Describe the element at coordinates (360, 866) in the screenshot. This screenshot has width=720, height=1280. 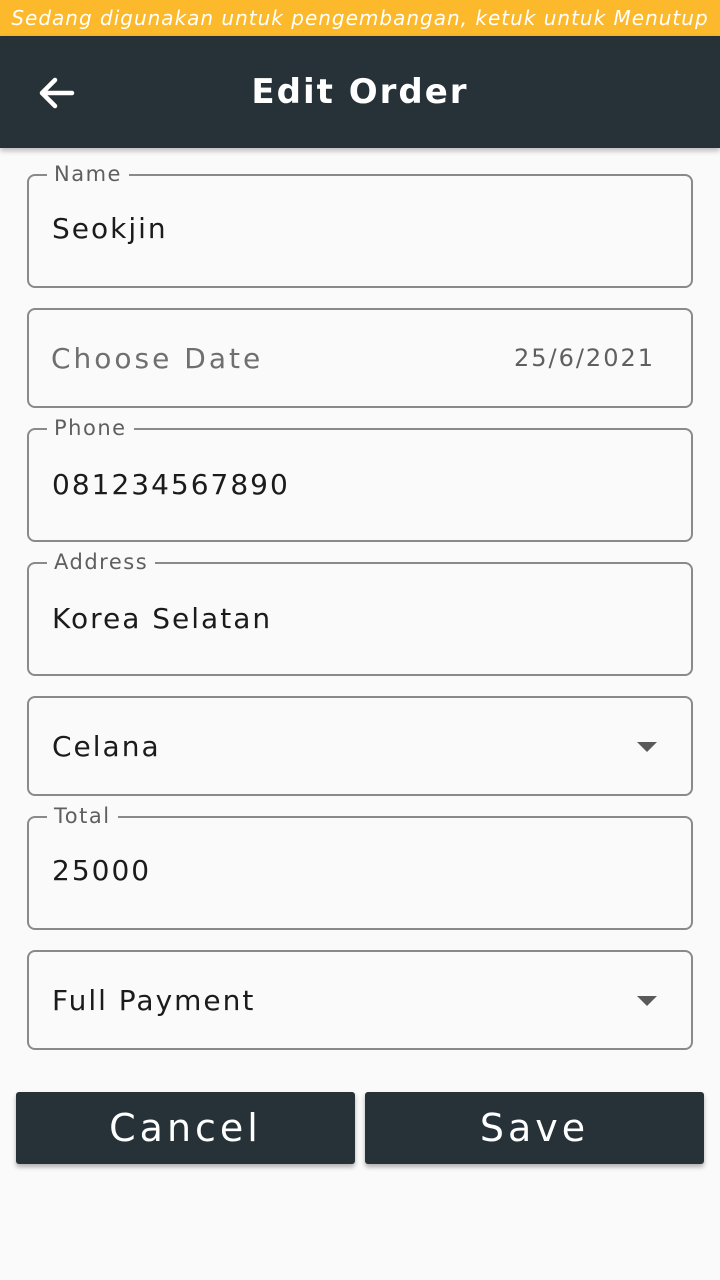
I see `total-field: Total 25000` at that location.